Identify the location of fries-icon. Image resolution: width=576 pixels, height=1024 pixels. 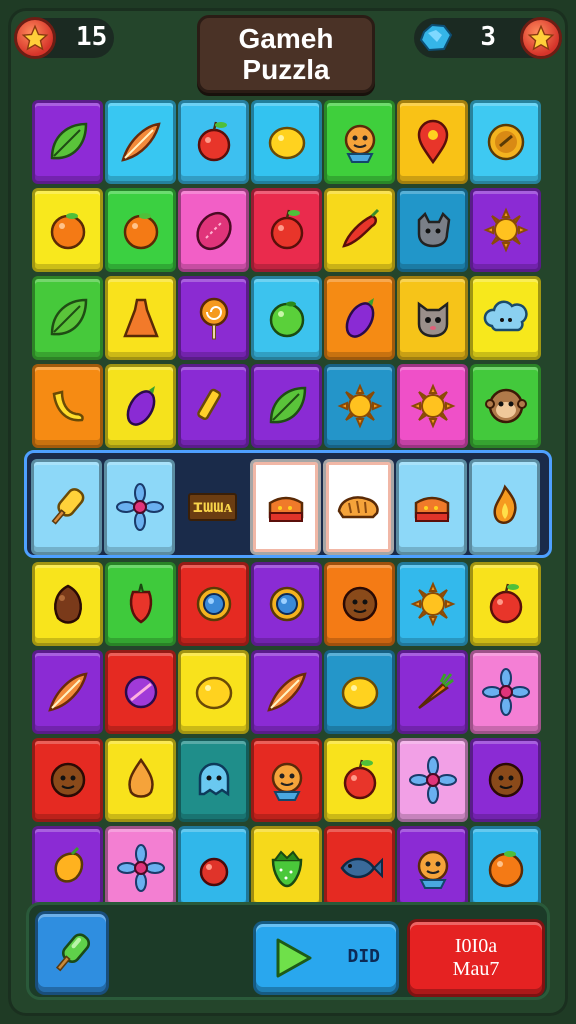
(208, 404).